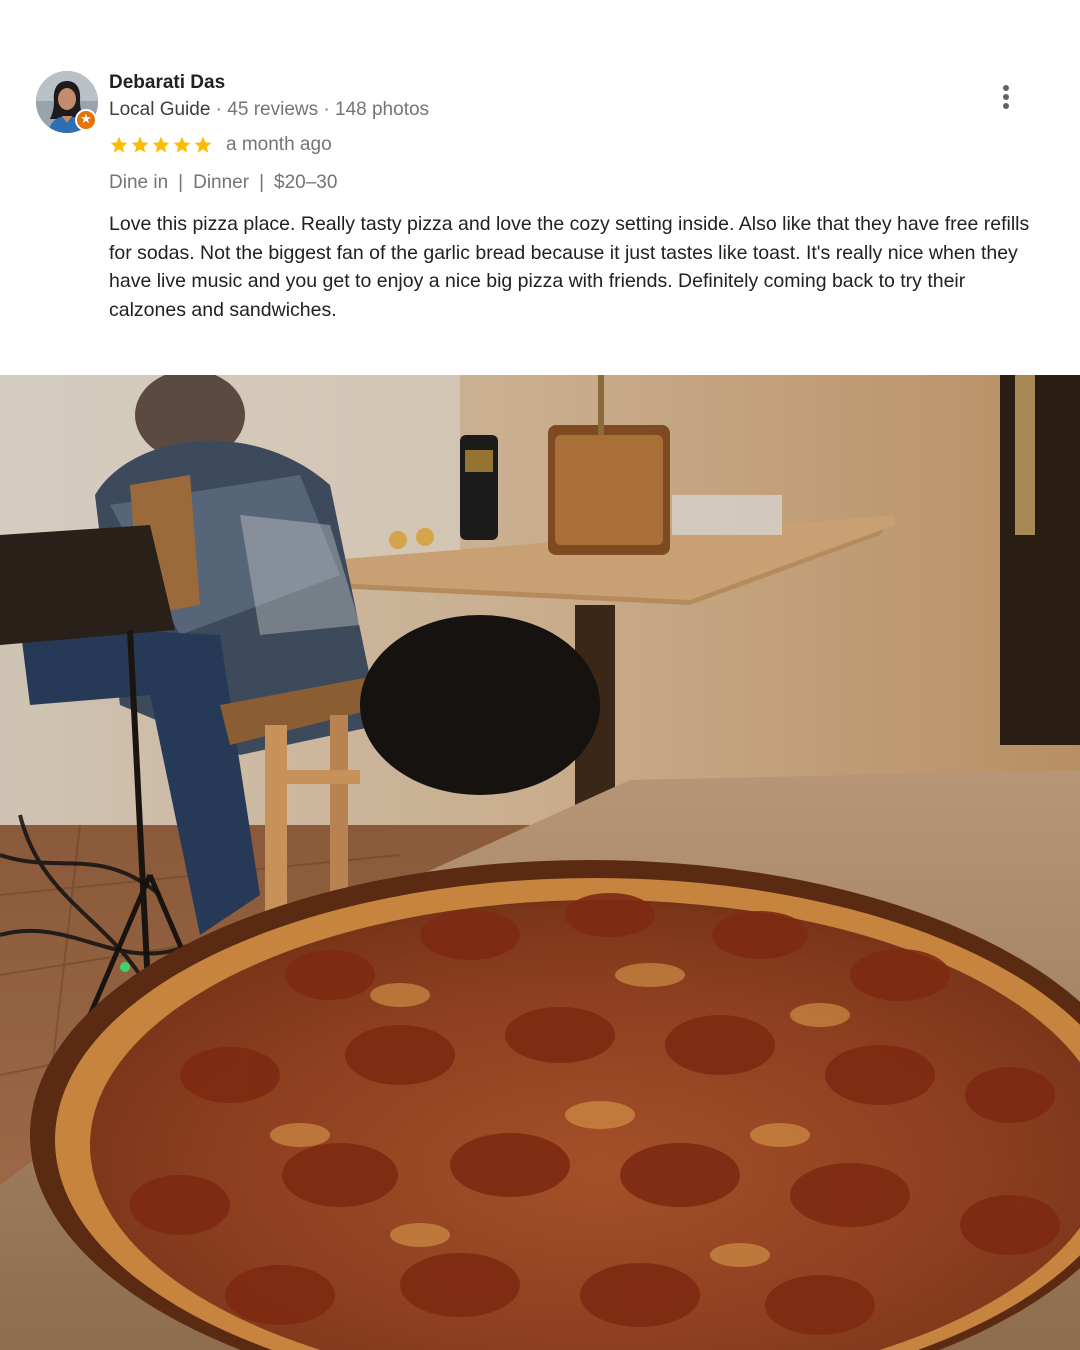 The width and height of the screenshot is (1080, 1350). Describe the element at coordinates (160, 109) in the screenshot. I see `local-guide-label: Local Guide` at that location.